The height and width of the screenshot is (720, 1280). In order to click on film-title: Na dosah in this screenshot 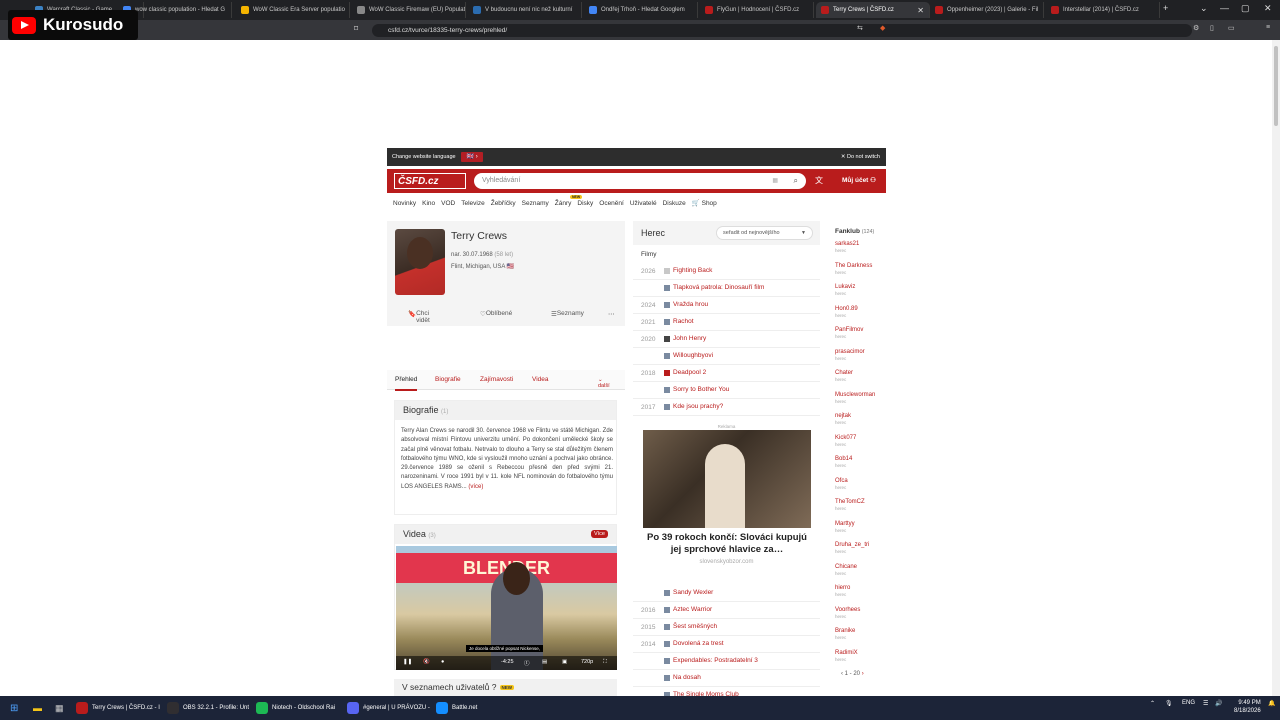, I will do `click(687, 677)`.